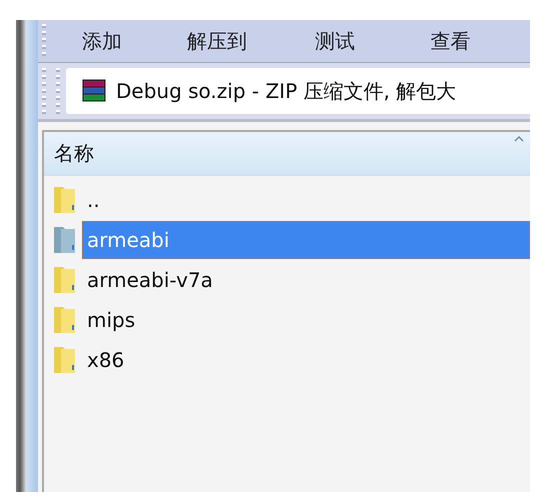 This screenshot has height=500, width=542. Describe the element at coordinates (126, 41) in the screenshot. I see `toolbar-button: 添加` at that location.